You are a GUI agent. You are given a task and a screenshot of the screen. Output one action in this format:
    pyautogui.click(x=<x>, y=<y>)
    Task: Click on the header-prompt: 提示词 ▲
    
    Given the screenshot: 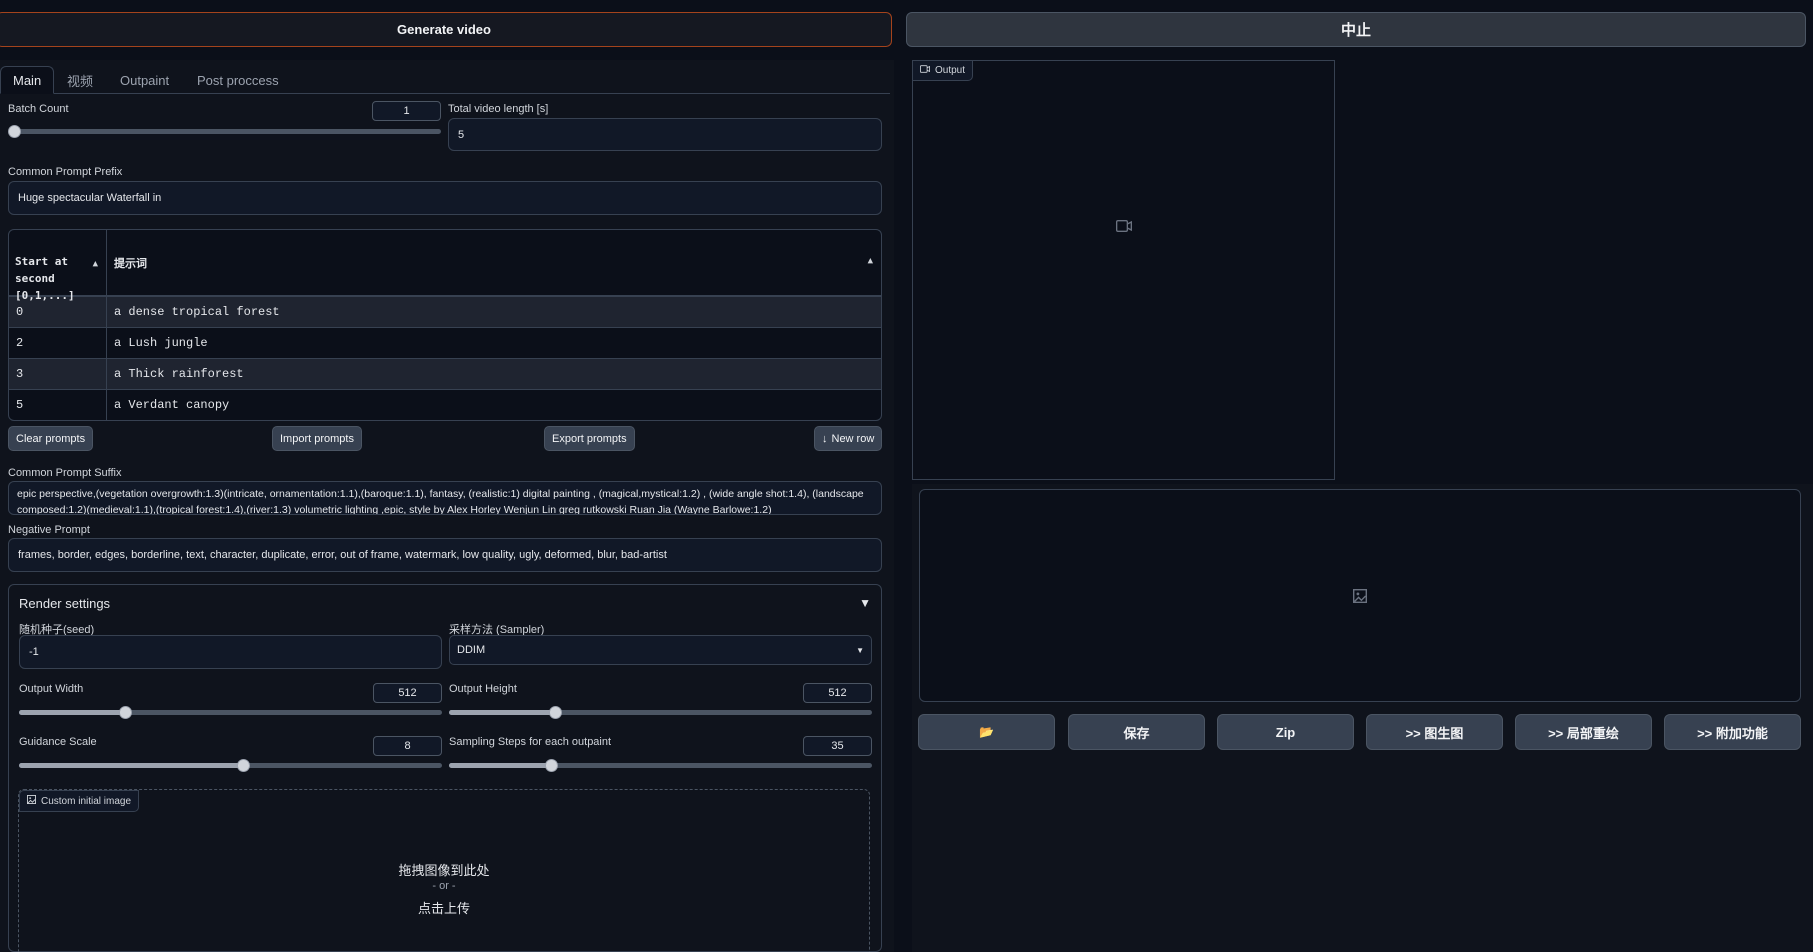 What is the action you would take?
    pyautogui.click(x=494, y=262)
    